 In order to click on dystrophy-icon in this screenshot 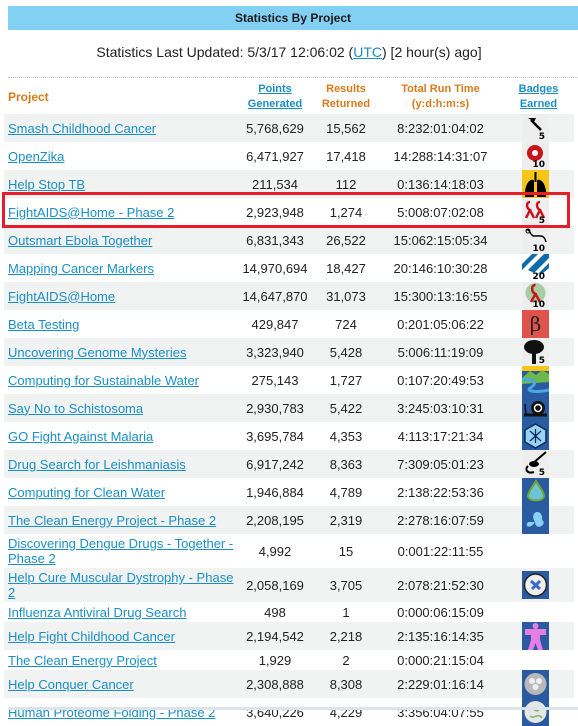, I will do `click(535, 585)`.